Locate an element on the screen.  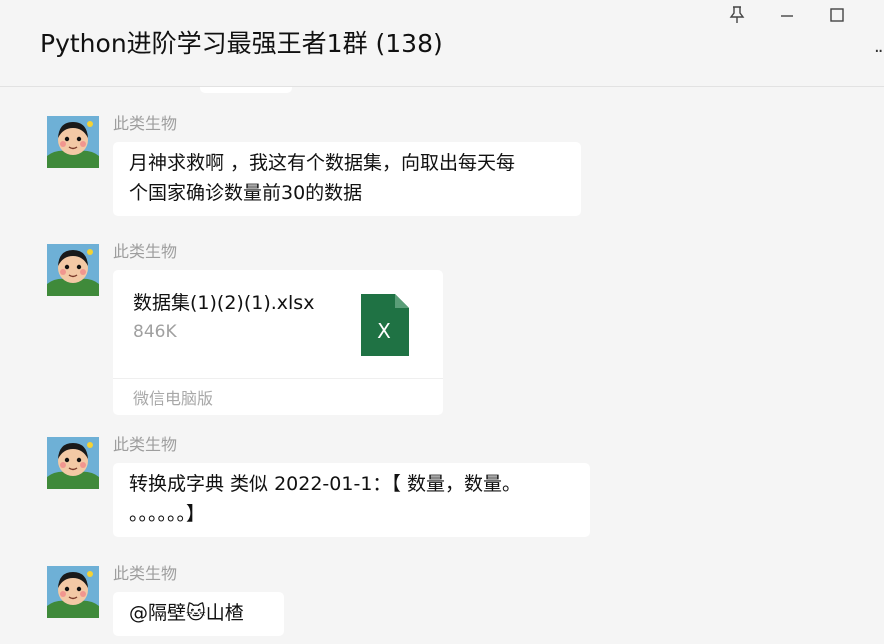
file-size: 846K is located at coordinates (155, 332).